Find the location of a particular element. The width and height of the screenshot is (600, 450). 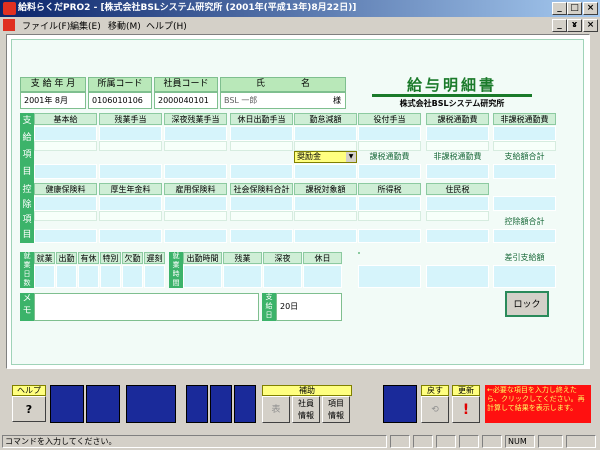

pay-day-value: 20日 is located at coordinates (309, 307).